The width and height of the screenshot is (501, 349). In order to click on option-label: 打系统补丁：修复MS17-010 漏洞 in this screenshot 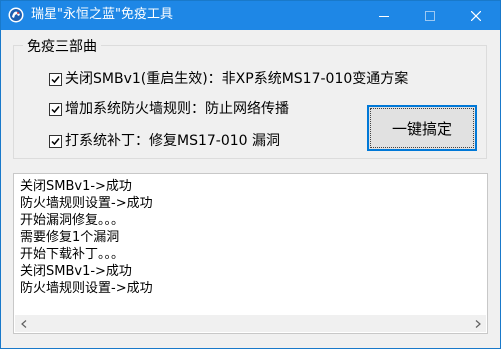, I will do `click(173, 141)`.